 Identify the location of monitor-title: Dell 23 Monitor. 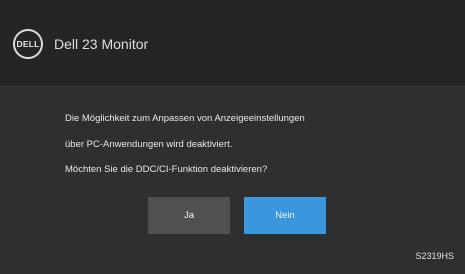
(101, 44).